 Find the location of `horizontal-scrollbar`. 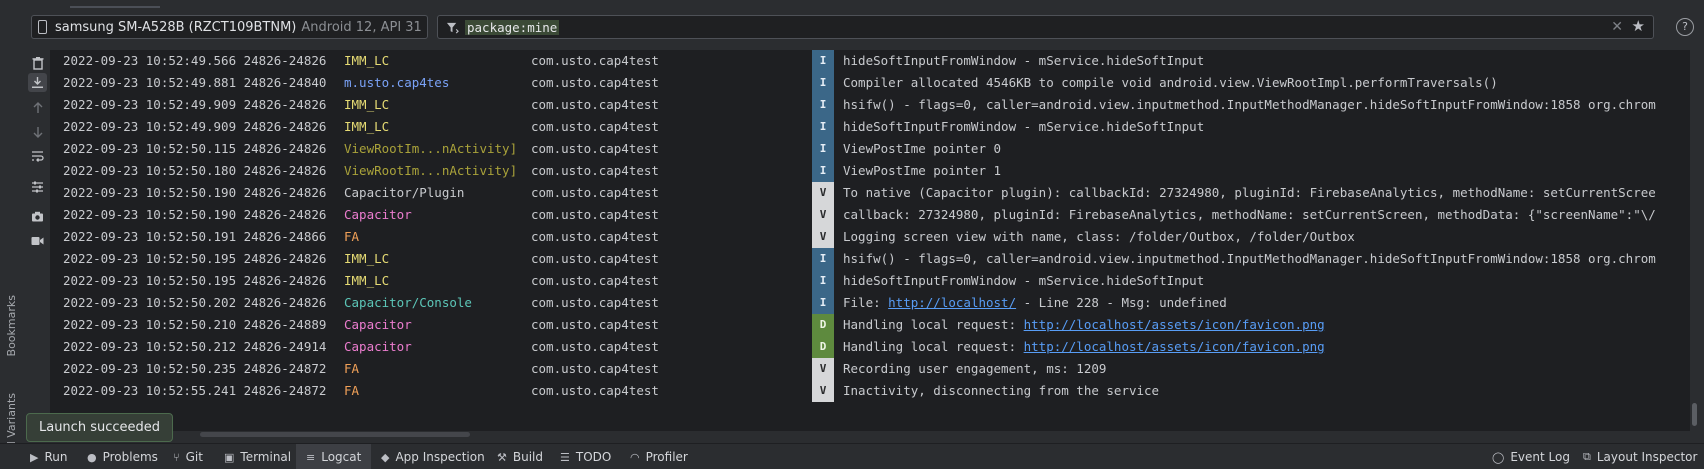

horizontal-scrollbar is located at coordinates (335, 434).